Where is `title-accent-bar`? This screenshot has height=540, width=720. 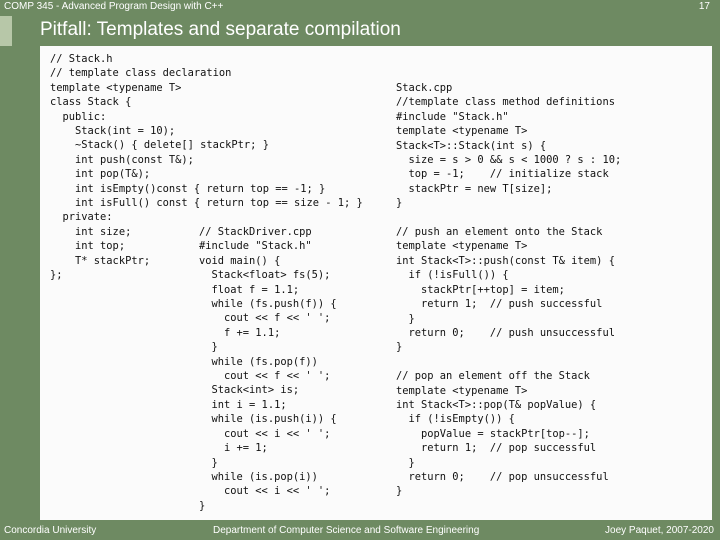 title-accent-bar is located at coordinates (6, 31).